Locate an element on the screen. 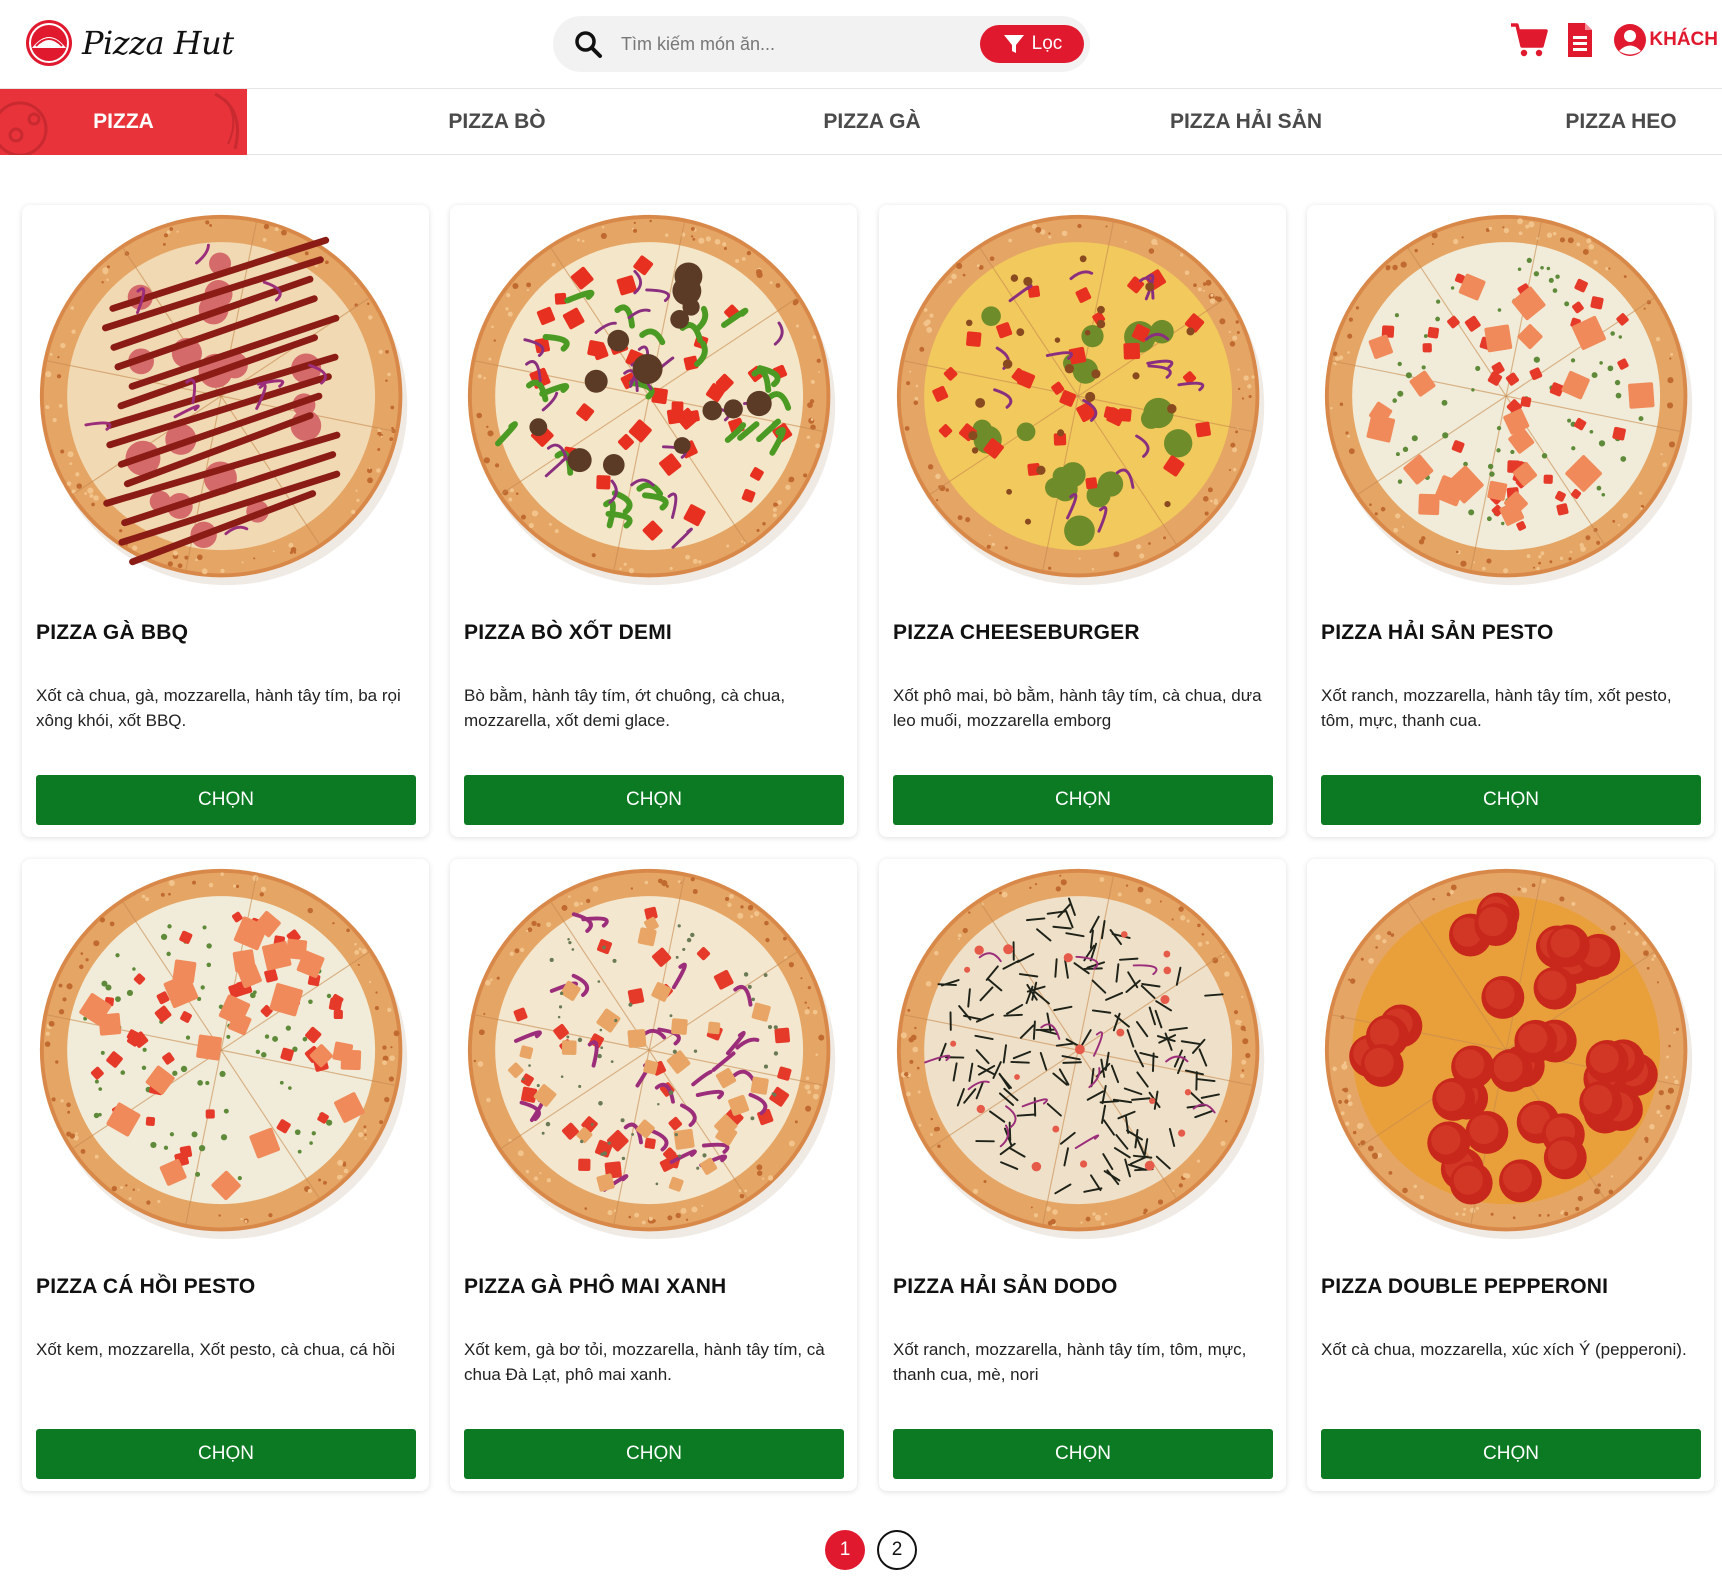 This screenshot has width=1722, height=1596. product-name: PIZZA BÒ XỐT DEMI is located at coordinates (568, 632).